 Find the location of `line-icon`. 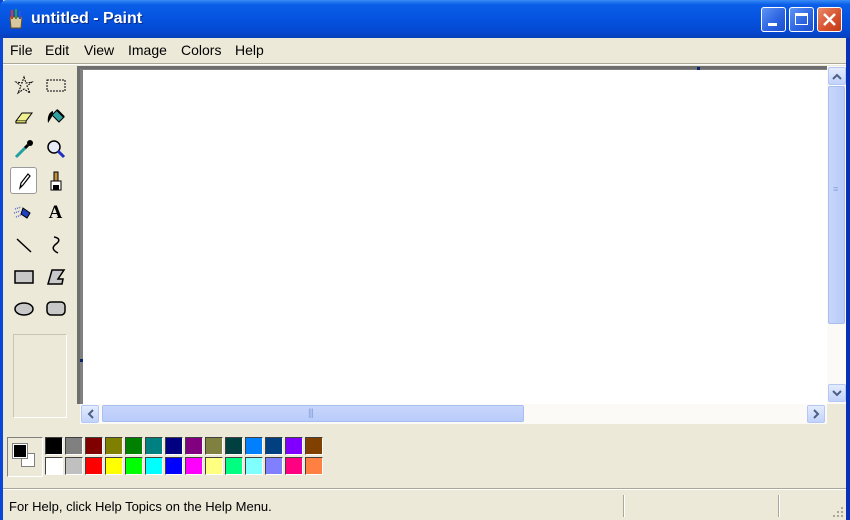

line-icon is located at coordinates (23, 245).